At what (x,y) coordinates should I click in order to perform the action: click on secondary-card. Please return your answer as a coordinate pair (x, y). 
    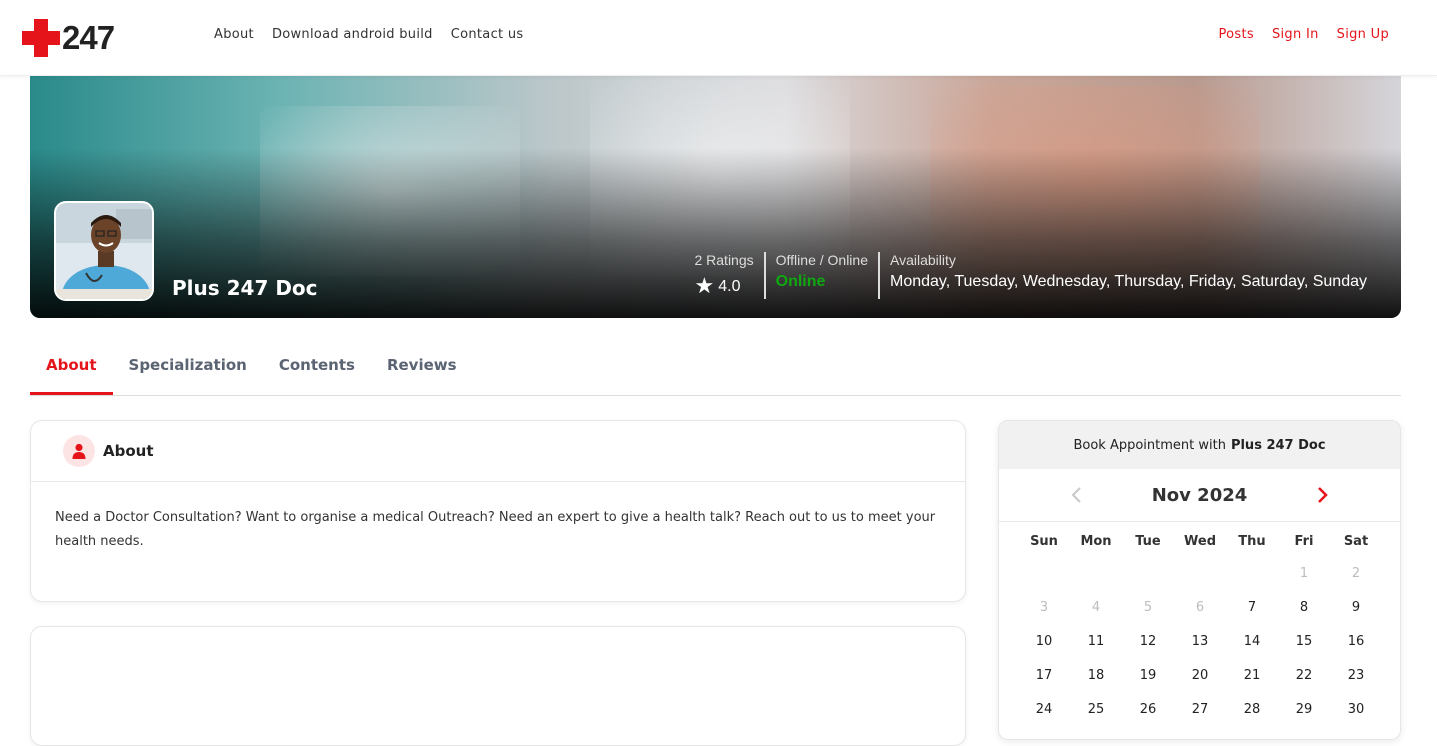
    Looking at the image, I should click on (498, 686).